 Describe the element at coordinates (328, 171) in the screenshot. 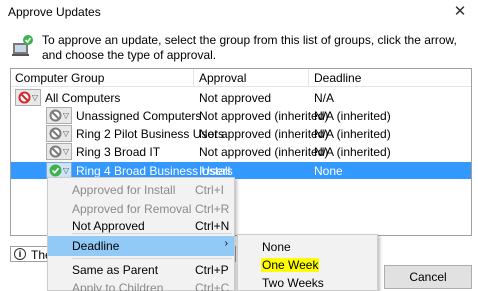

I see `deadline-value: None` at that location.